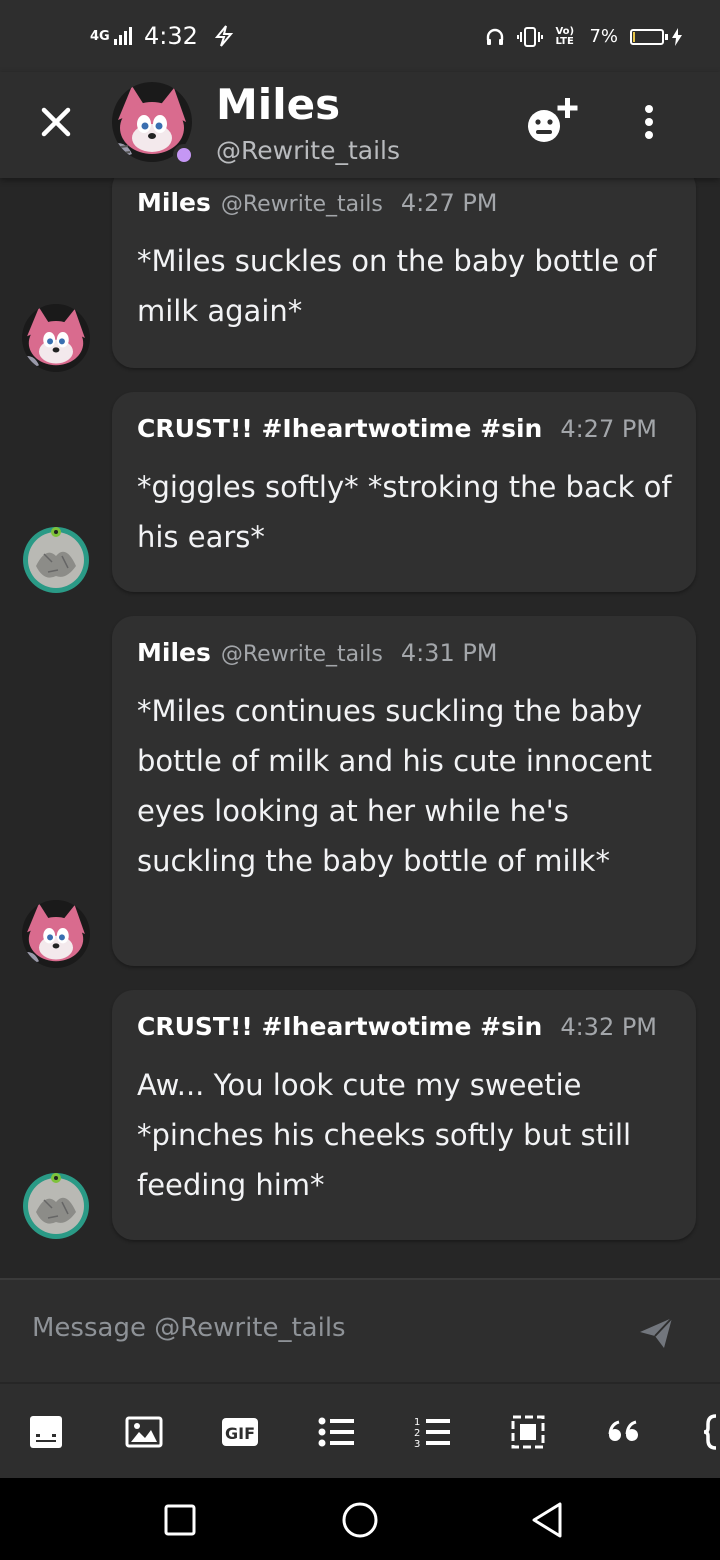  Describe the element at coordinates (360, 36) in the screenshot. I see `status-bar: 4G 4:32 Vo) LTE 7%` at that location.